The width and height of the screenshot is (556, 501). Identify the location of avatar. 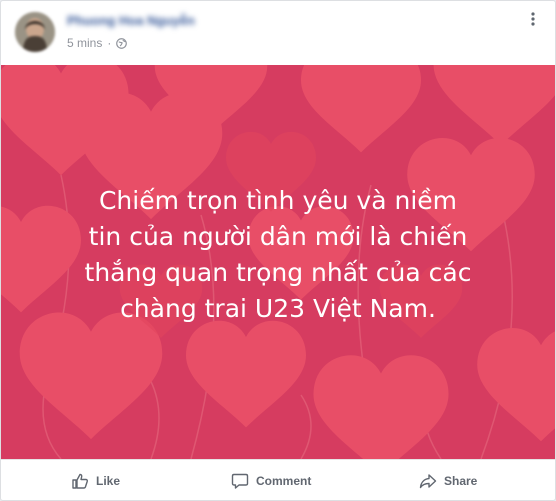
(35, 32).